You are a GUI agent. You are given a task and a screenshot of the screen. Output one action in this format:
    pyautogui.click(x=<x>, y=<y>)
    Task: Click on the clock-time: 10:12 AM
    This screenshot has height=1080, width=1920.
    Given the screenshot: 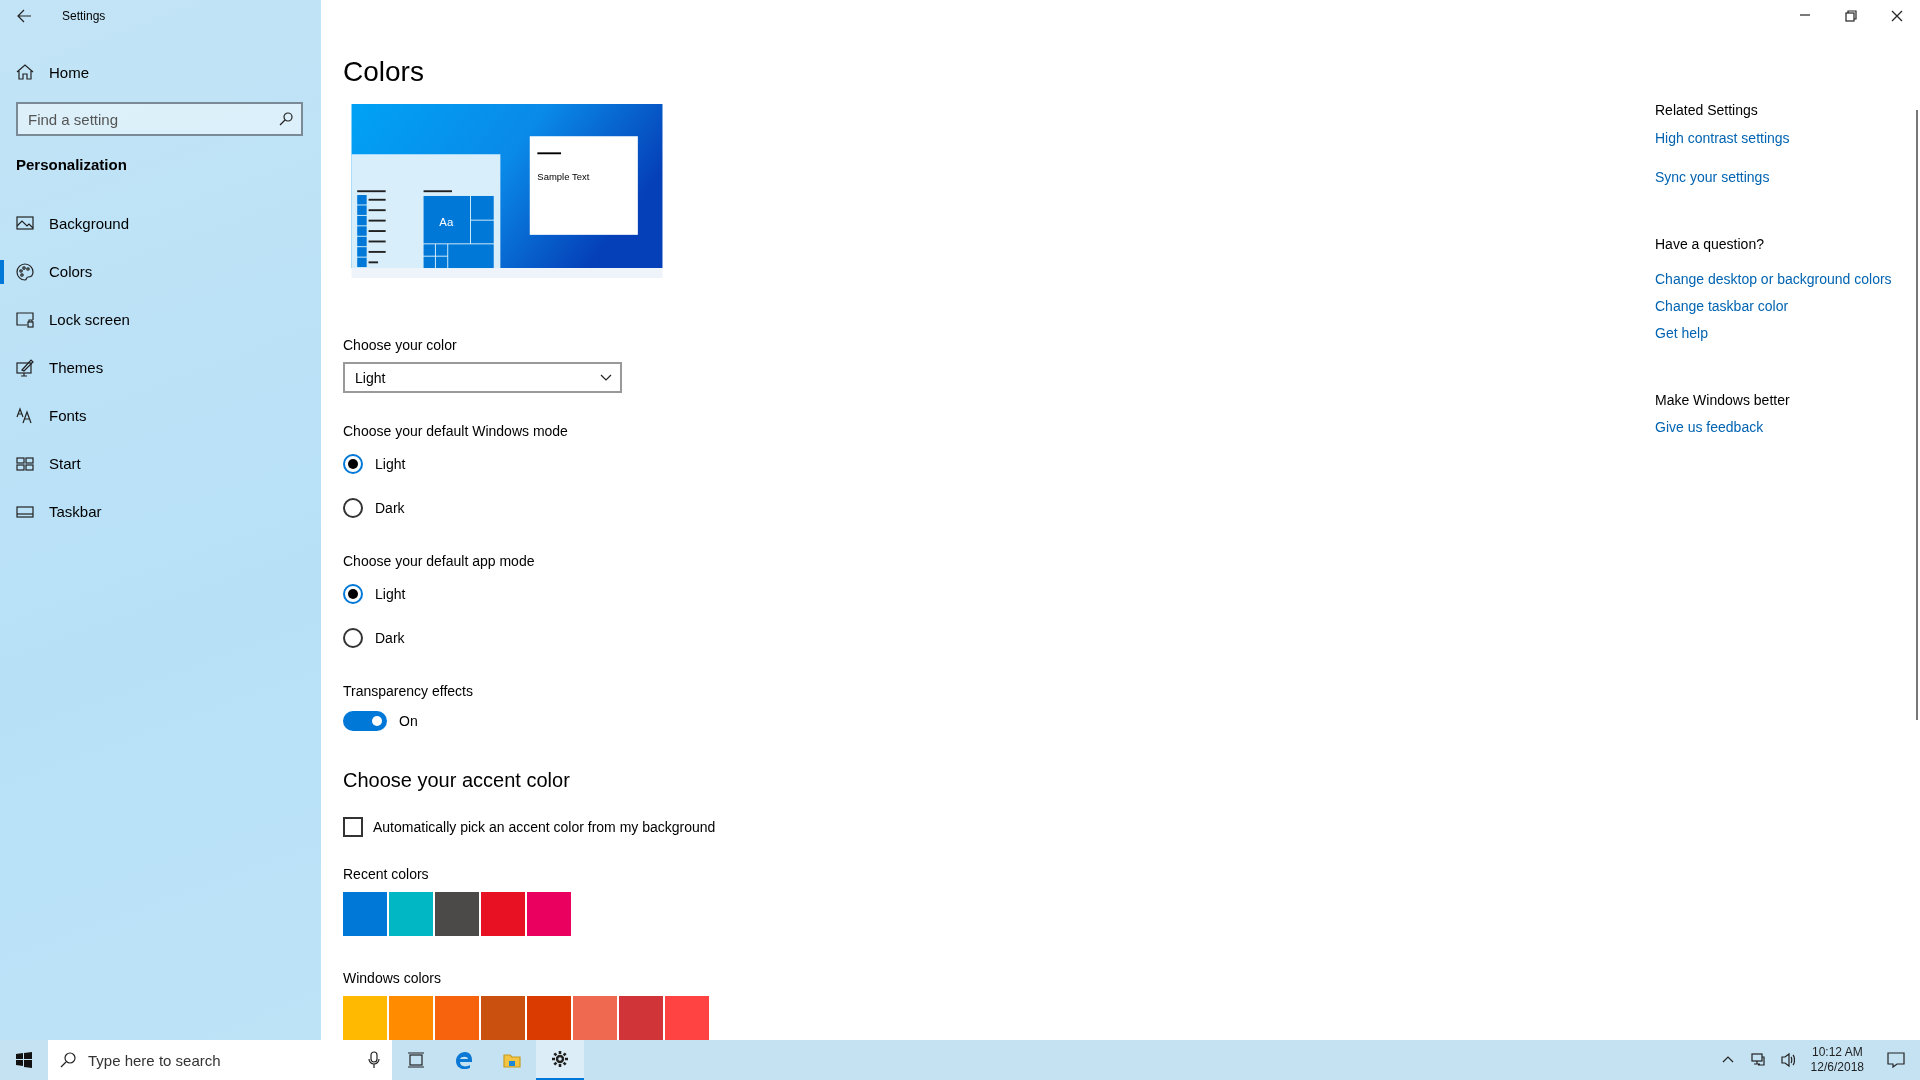 What is the action you would take?
    pyautogui.click(x=1837, y=1052)
    